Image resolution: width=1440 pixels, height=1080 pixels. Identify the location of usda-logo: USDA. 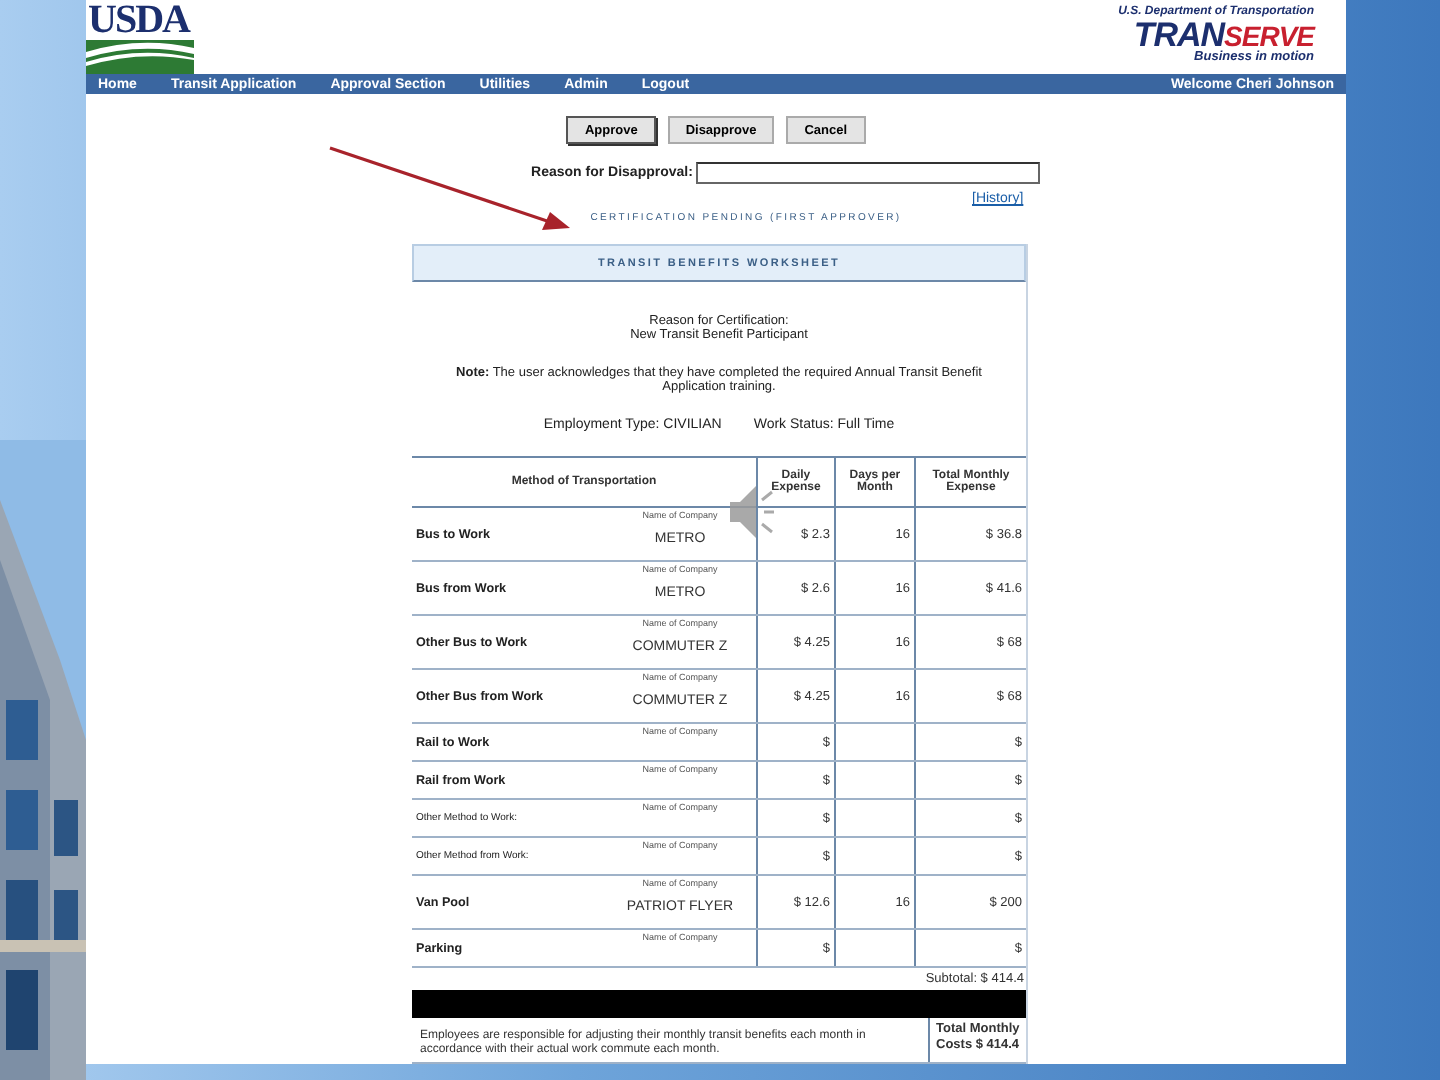
(140, 37).